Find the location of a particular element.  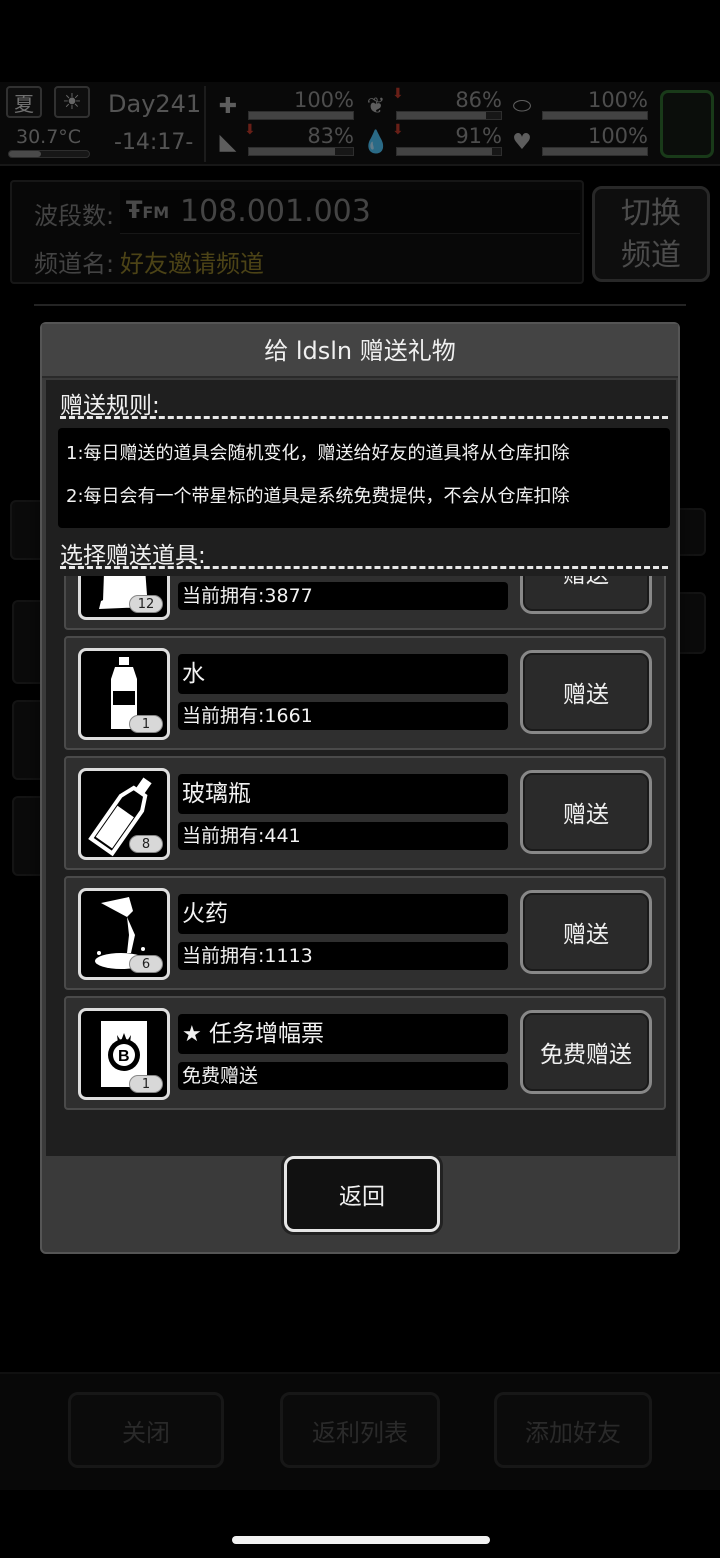

home-indicator is located at coordinates (361, 1540).